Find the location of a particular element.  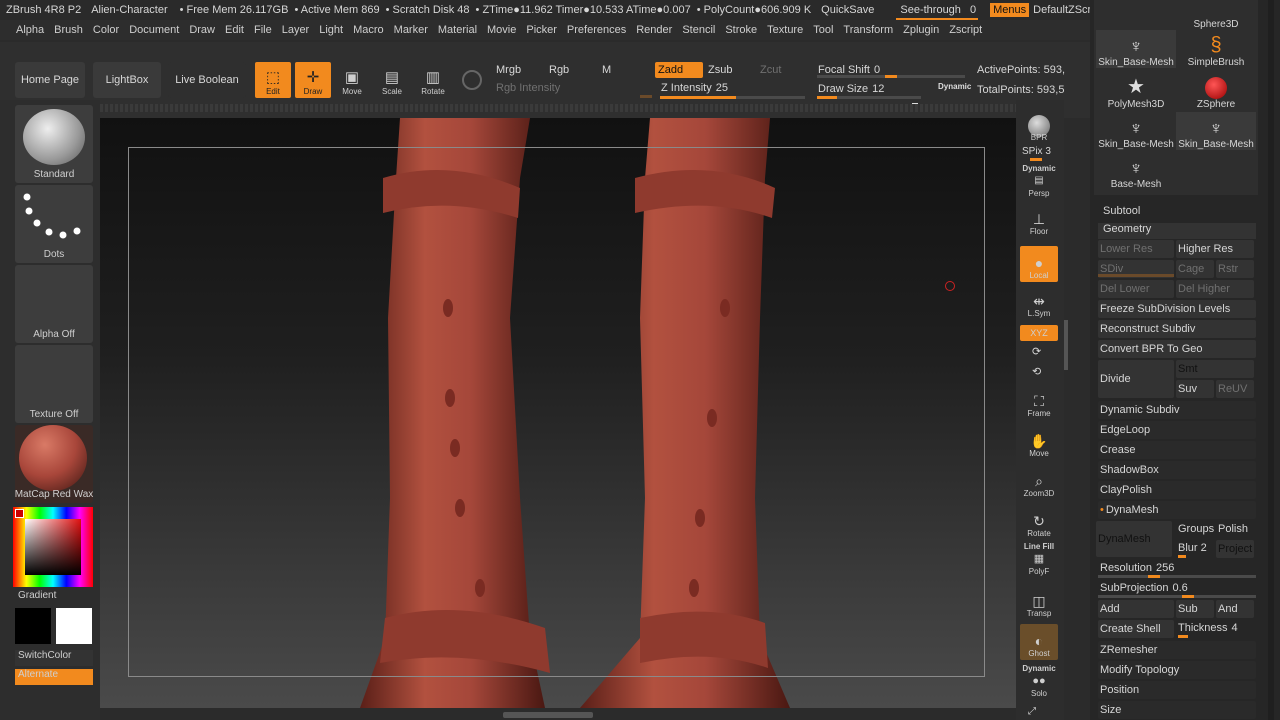

higher-res-button: Higher Res is located at coordinates (1215, 249).